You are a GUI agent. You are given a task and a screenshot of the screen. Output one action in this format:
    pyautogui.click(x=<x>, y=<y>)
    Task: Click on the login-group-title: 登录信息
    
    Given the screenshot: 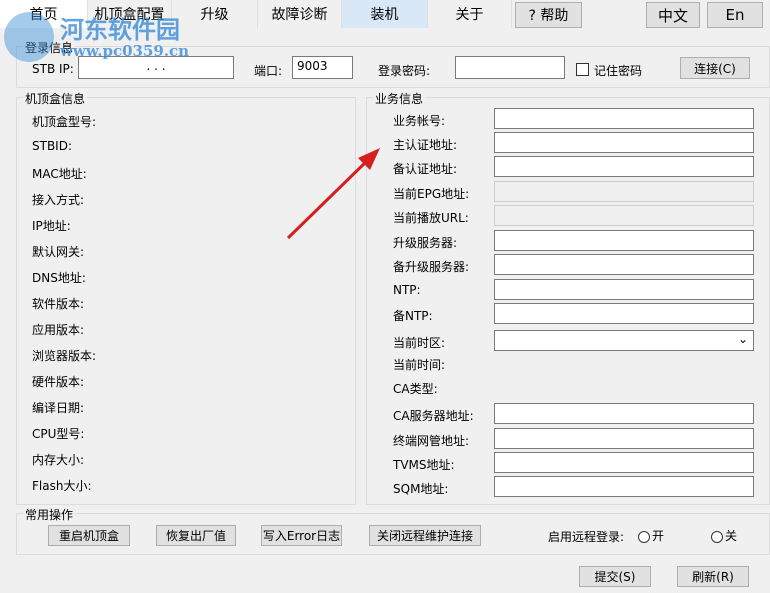 What is the action you would take?
    pyautogui.click(x=49, y=47)
    